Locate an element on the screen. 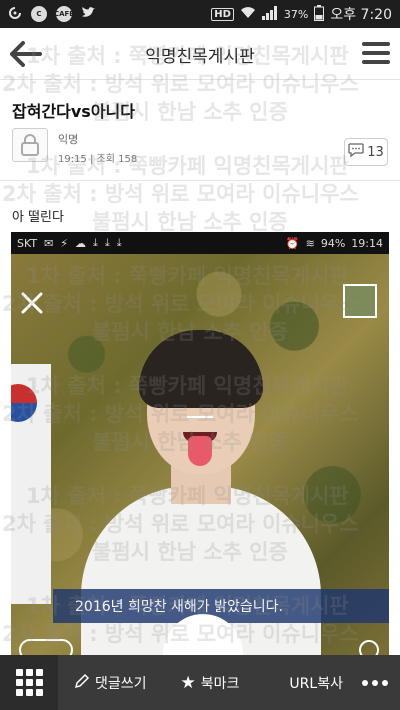  post-divider is located at coordinates (200, 180).